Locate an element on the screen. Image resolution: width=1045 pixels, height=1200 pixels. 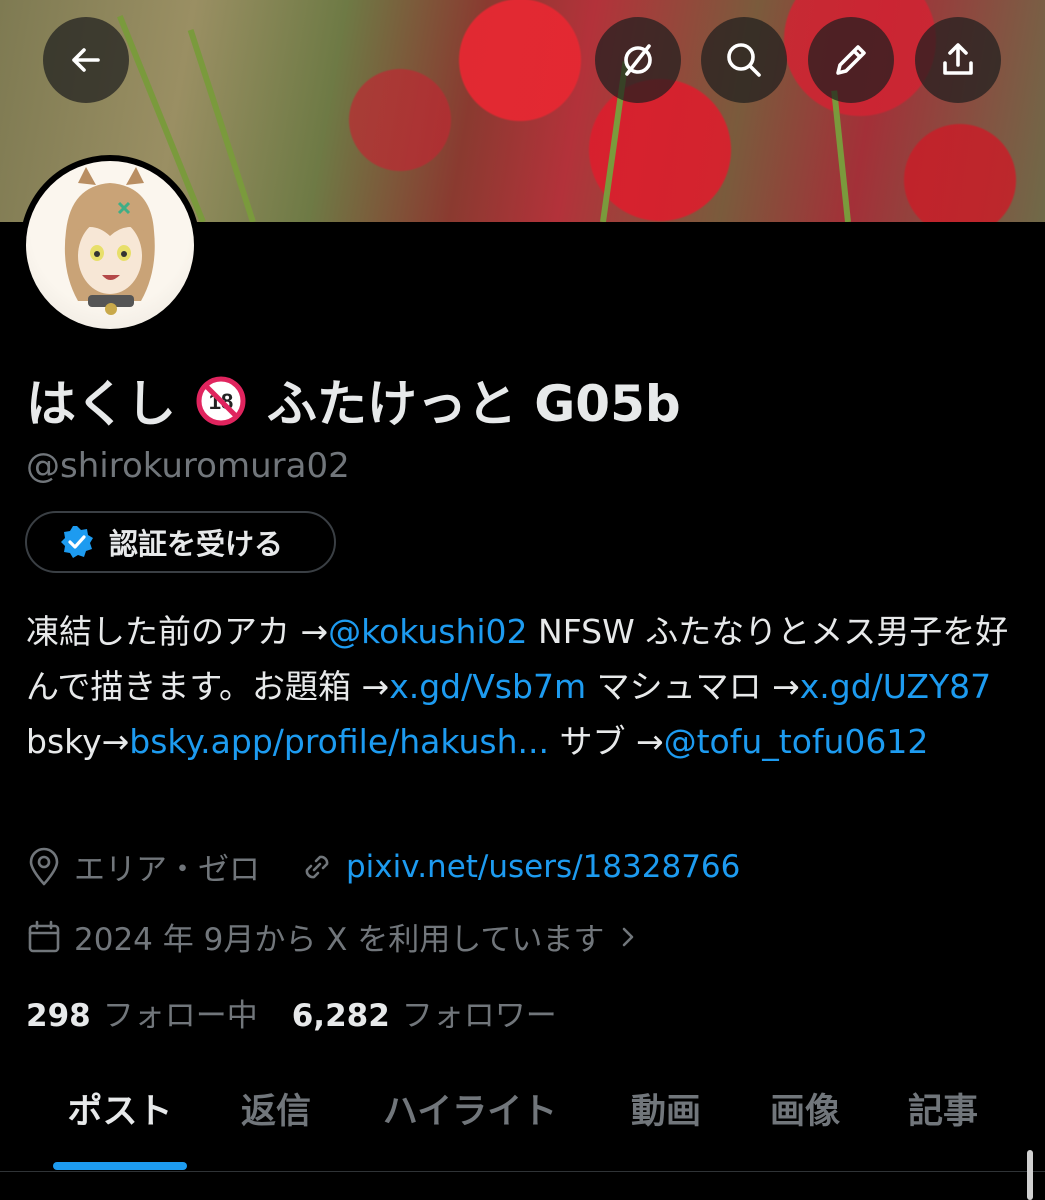
avatar is located at coordinates (110, 245).